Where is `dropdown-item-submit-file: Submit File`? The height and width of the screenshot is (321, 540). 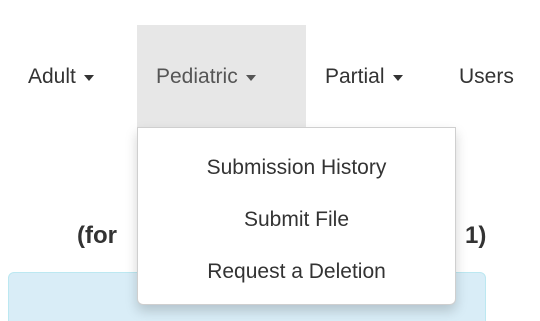
dropdown-item-submit-file: Submit File is located at coordinates (296, 220).